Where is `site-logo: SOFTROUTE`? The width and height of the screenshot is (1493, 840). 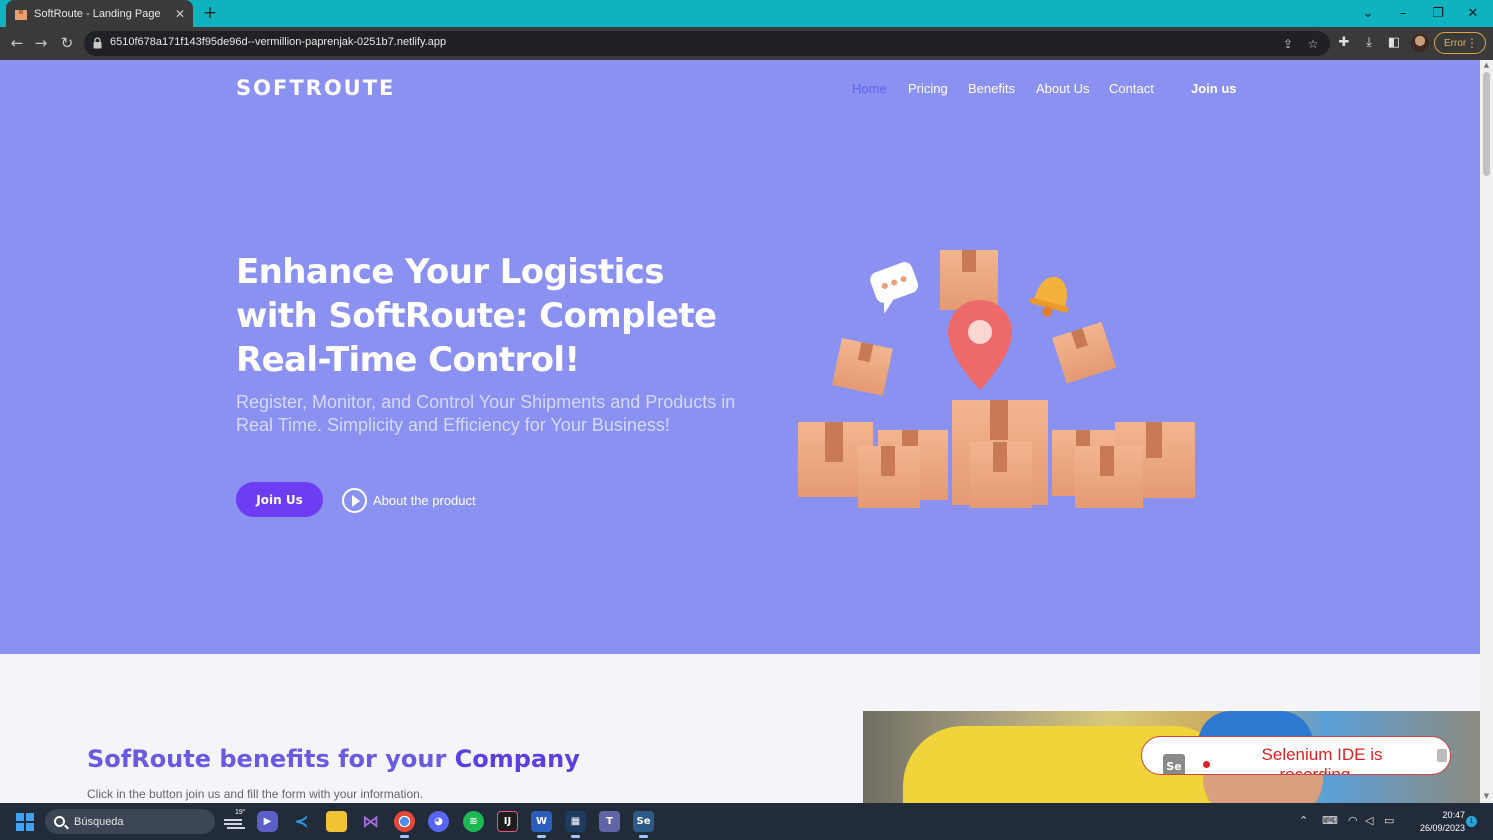
site-logo: SOFTROUTE is located at coordinates (315, 88).